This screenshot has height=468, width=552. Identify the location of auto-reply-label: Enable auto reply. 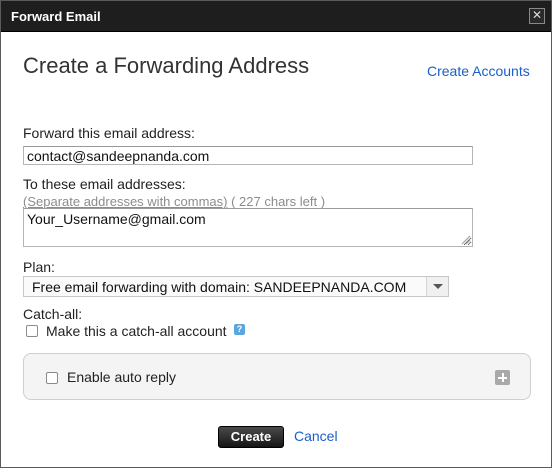
(121, 377).